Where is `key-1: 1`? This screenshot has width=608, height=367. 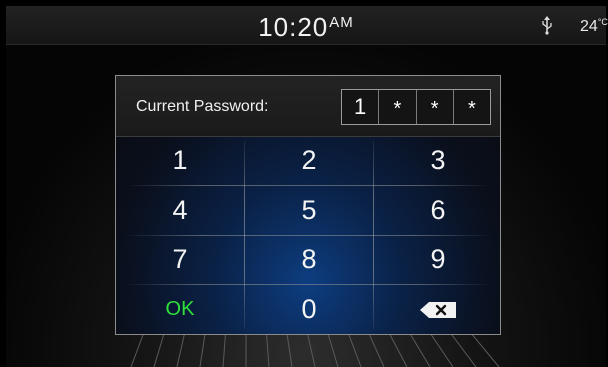 key-1: 1 is located at coordinates (180, 160).